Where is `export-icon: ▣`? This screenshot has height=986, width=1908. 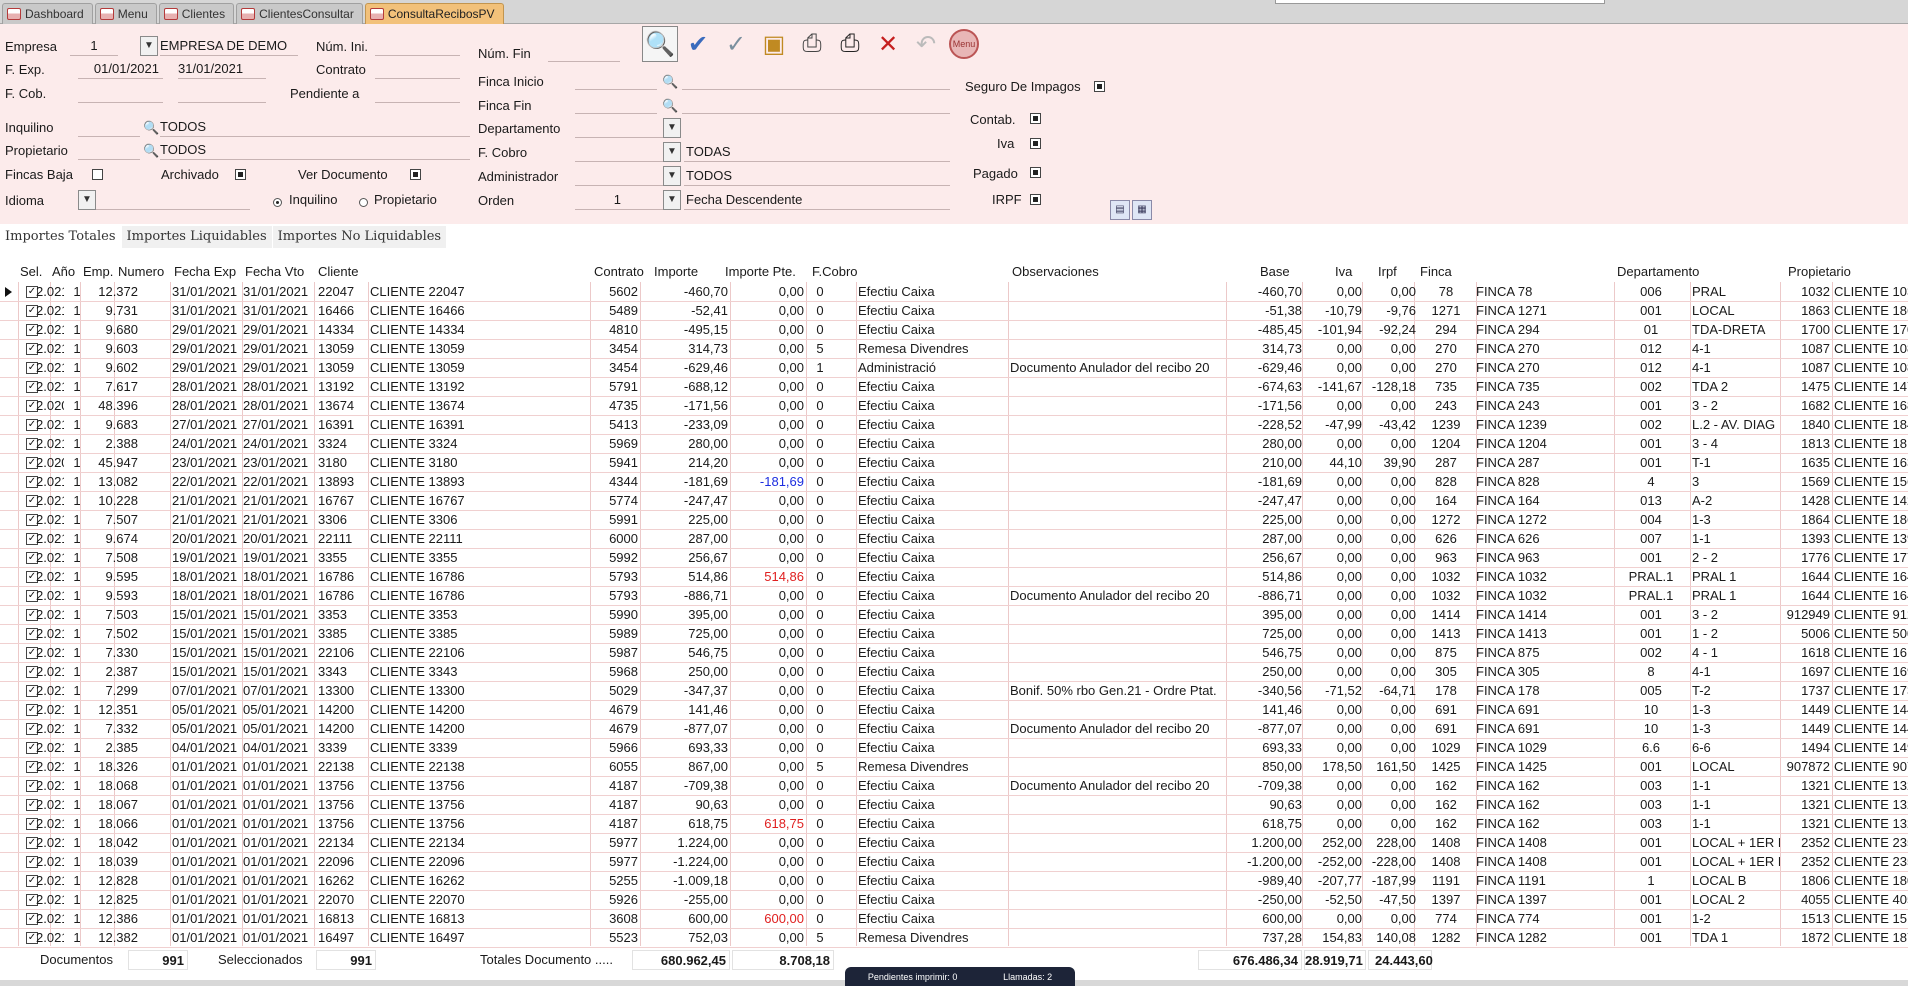 export-icon: ▣ is located at coordinates (774, 44).